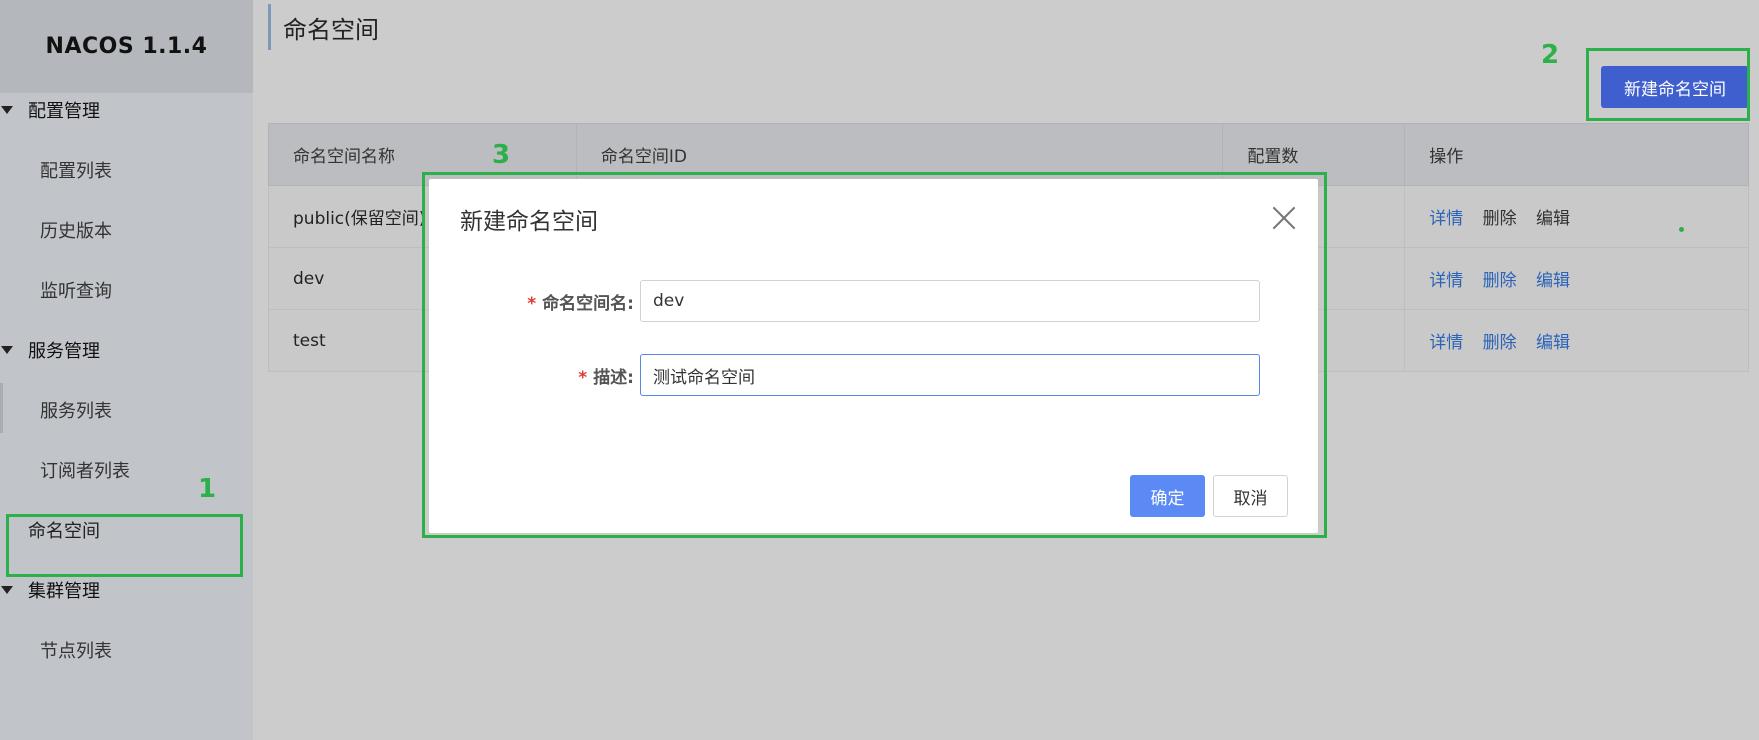 The width and height of the screenshot is (1759, 740). What do you see at coordinates (64, 591) in the screenshot?
I see `nav-group-label: 集群管理` at bounding box center [64, 591].